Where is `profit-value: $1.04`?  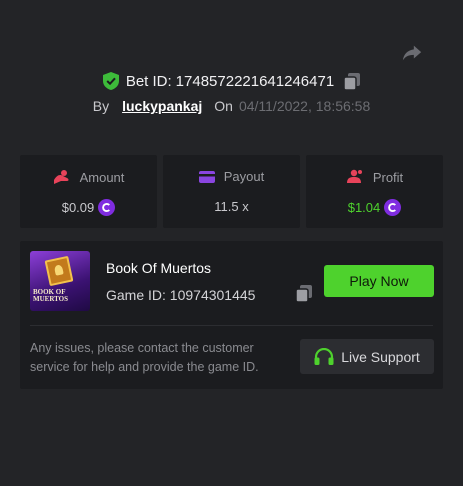 profit-value: $1.04 is located at coordinates (364, 207).